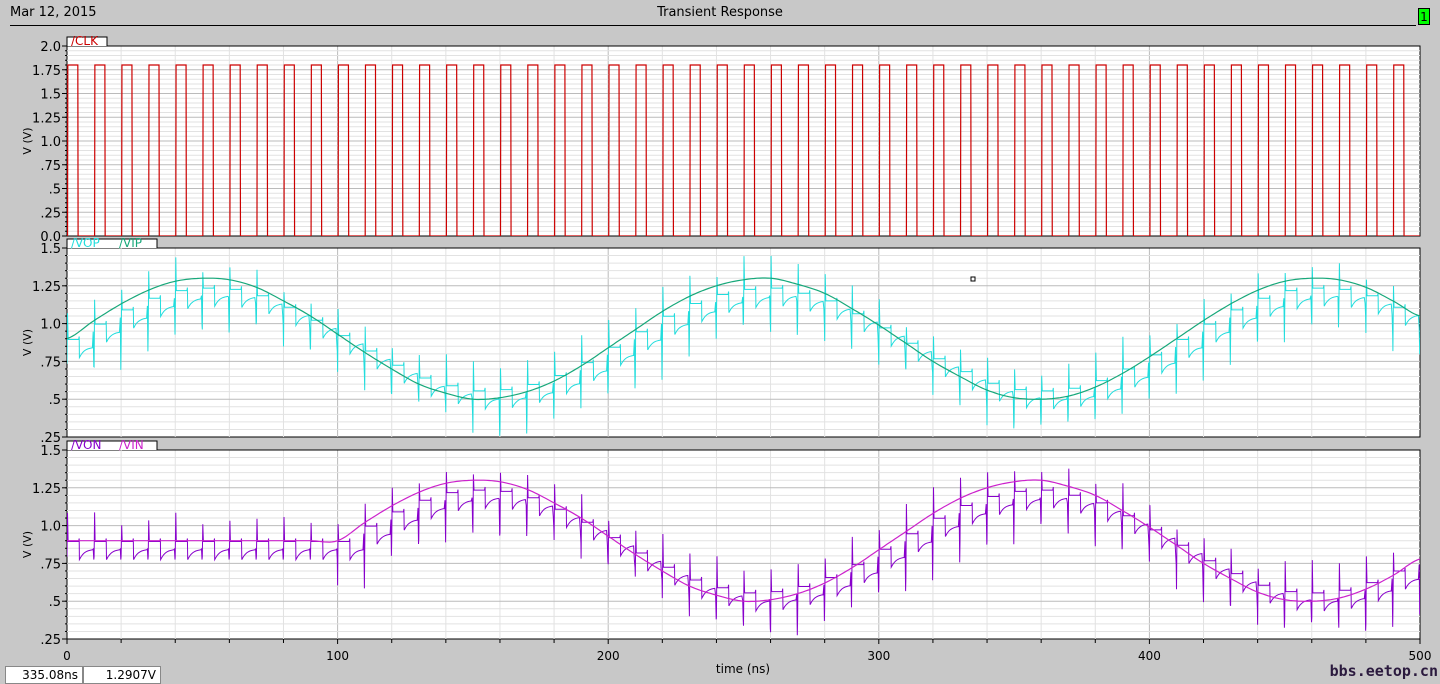 The height and width of the screenshot is (684, 1440). What do you see at coordinates (67, 656) in the screenshot?
I see `x-tick-label: 0` at bounding box center [67, 656].